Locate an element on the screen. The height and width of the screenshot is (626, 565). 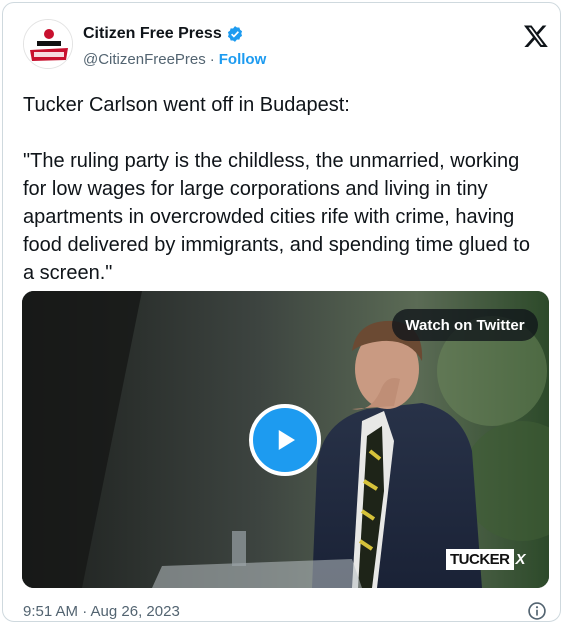
avatar is located at coordinates (48, 44).